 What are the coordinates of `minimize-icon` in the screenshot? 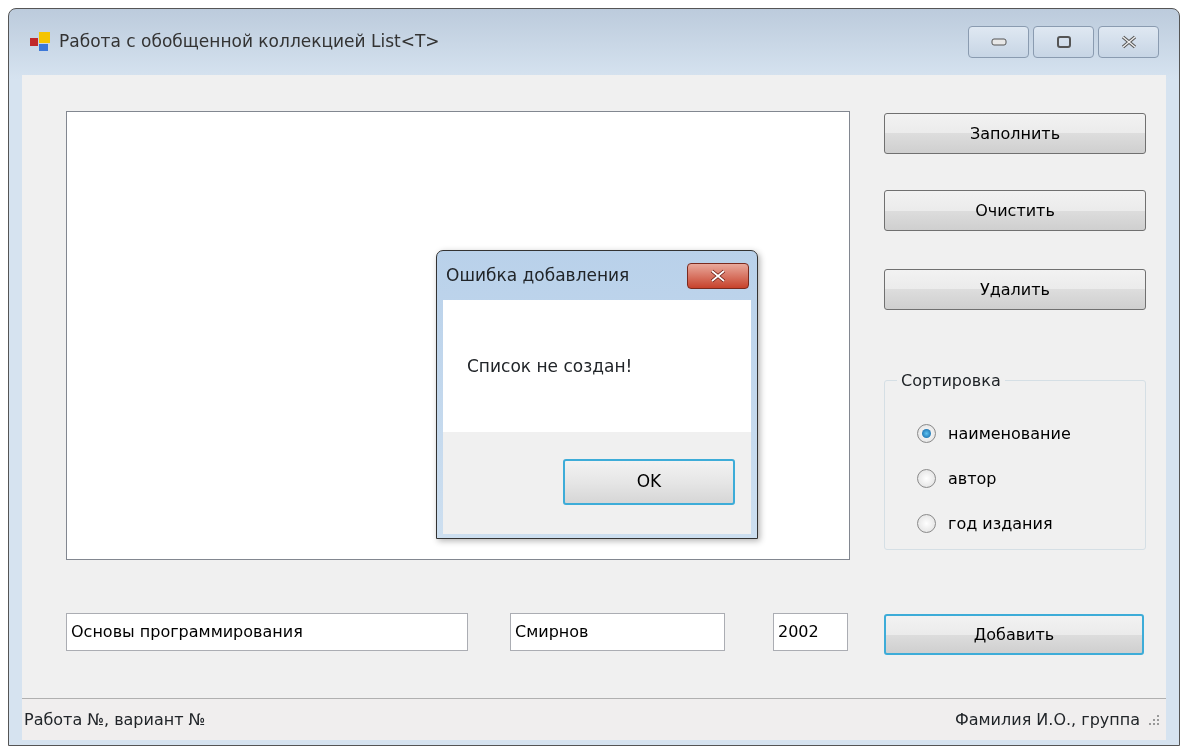 It's located at (998, 42).